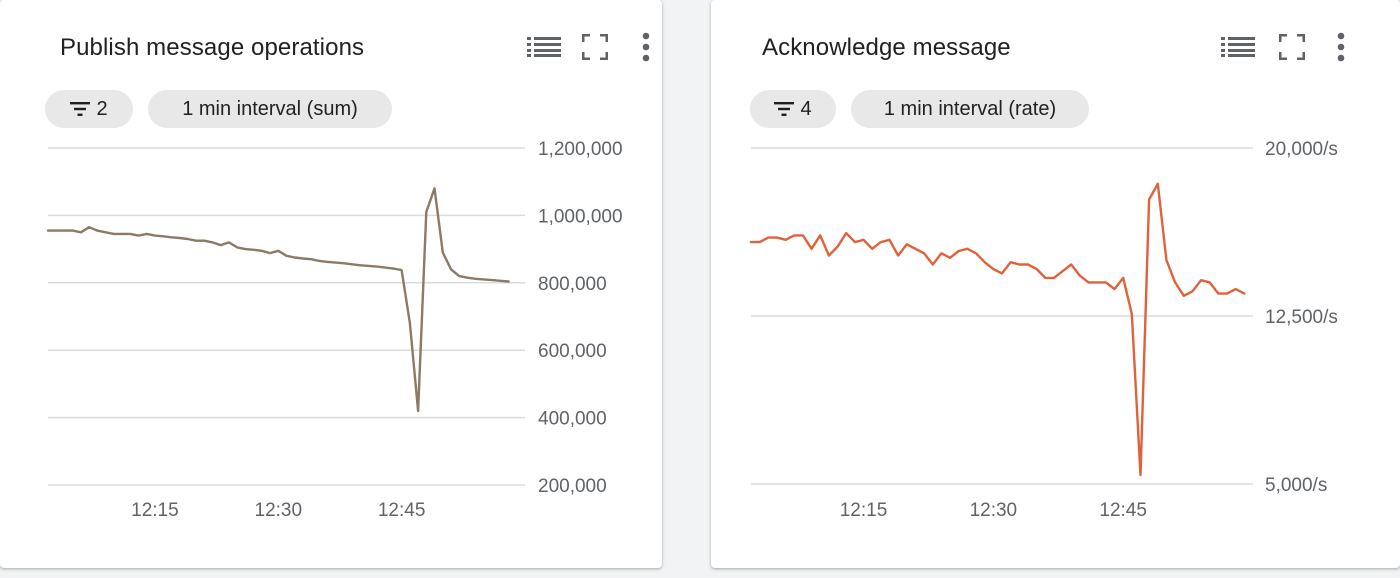 The image size is (1400, 578). What do you see at coordinates (1301, 317) in the screenshot?
I see `y-tick-label: 12,500/s` at bounding box center [1301, 317].